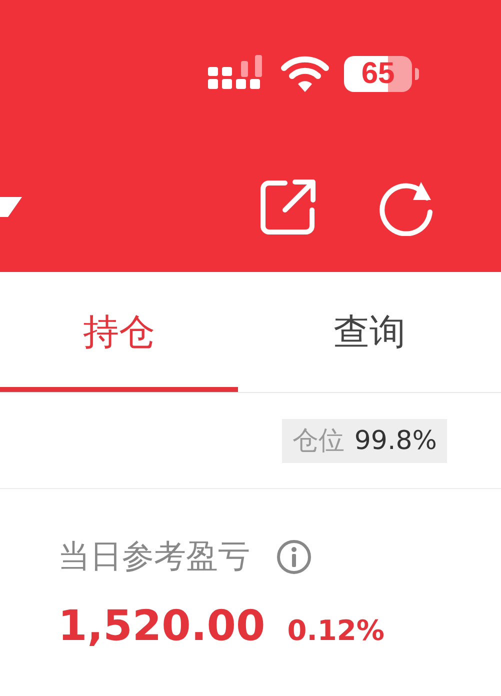 Image resolution: width=501 pixels, height=696 pixels. Describe the element at coordinates (162, 625) in the screenshot. I see `pnl-amount: 1,520.00` at that location.